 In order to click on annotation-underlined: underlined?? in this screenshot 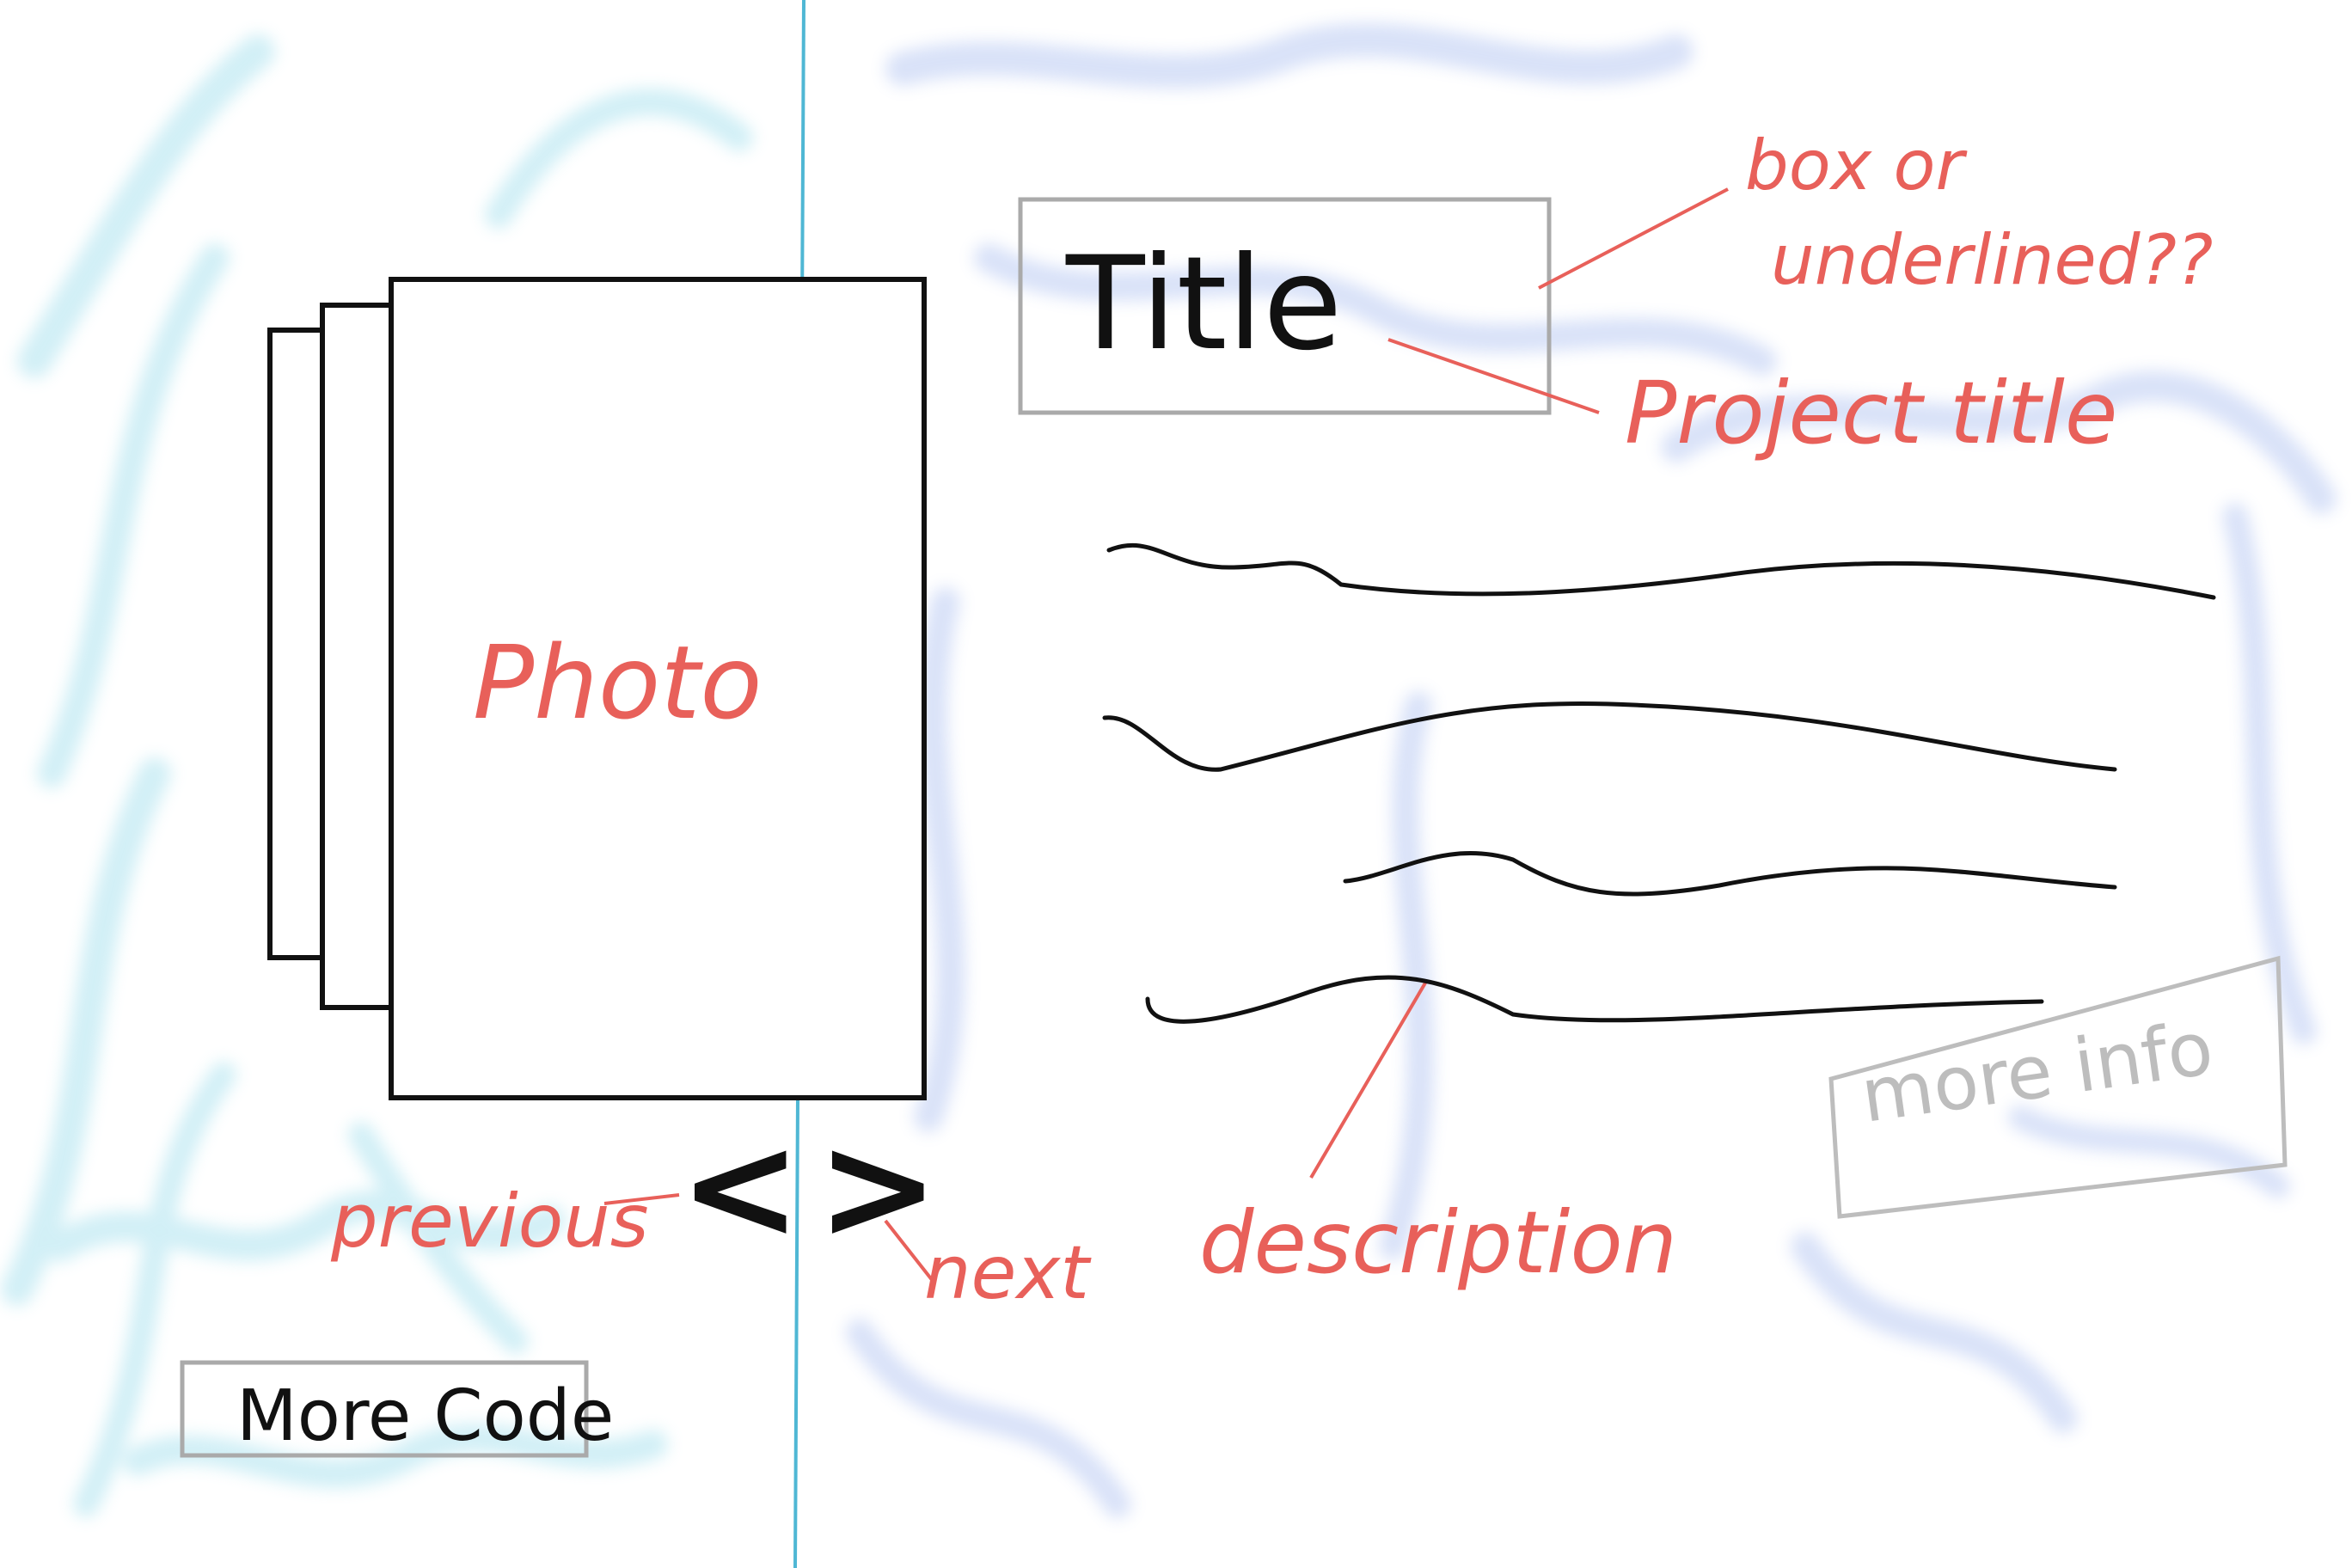, I will do `click(1992, 260)`.